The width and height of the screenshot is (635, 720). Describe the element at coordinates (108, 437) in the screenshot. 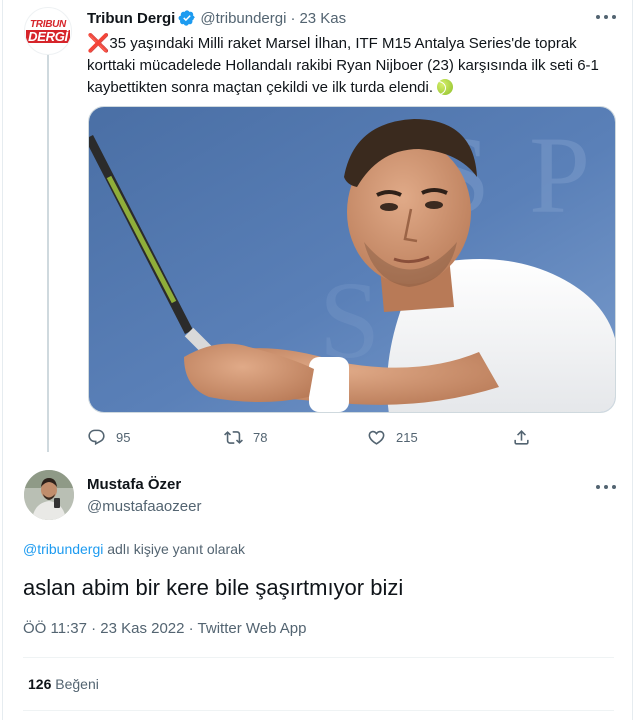

I see `reply-action: 95` at that location.